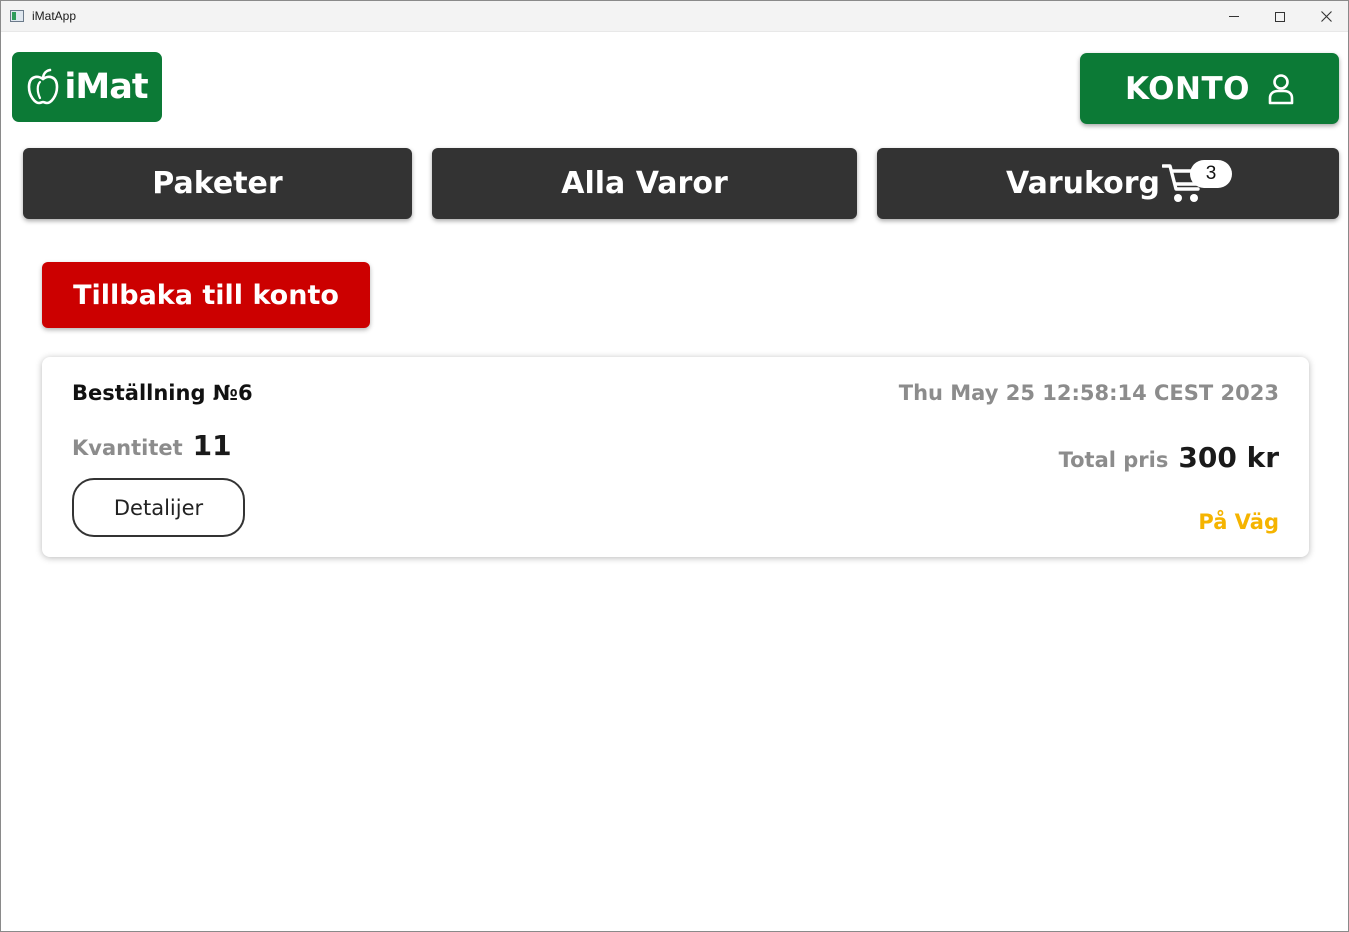  Describe the element at coordinates (17, 16) in the screenshot. I see `app-icon` at that location.